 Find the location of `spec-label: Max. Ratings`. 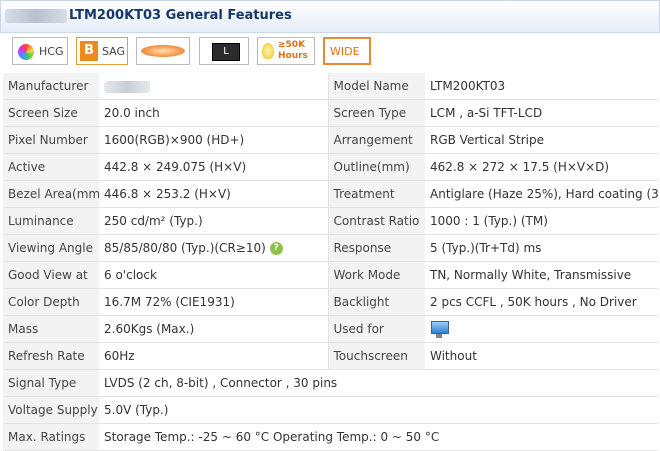

spec-label: Max. Ratings is located at coordinates (51, 437).